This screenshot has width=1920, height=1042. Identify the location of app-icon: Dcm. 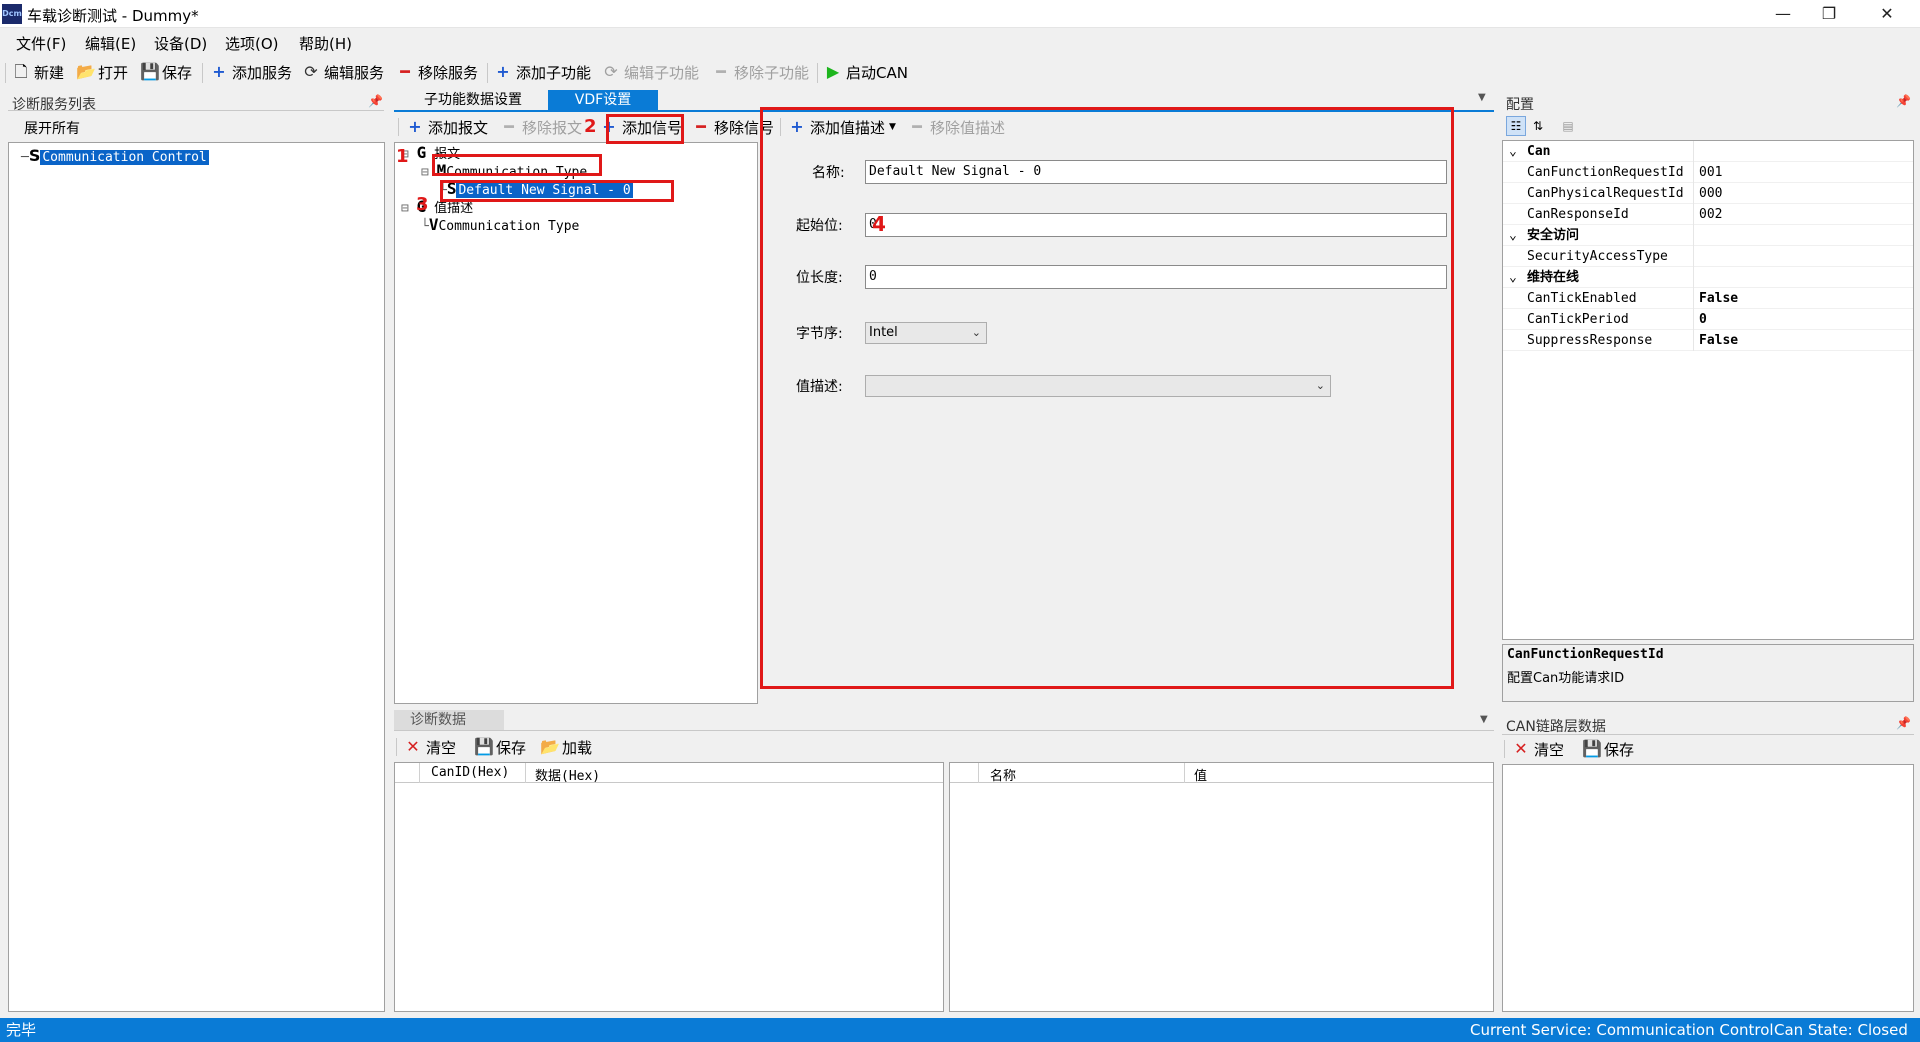
(12, 14).